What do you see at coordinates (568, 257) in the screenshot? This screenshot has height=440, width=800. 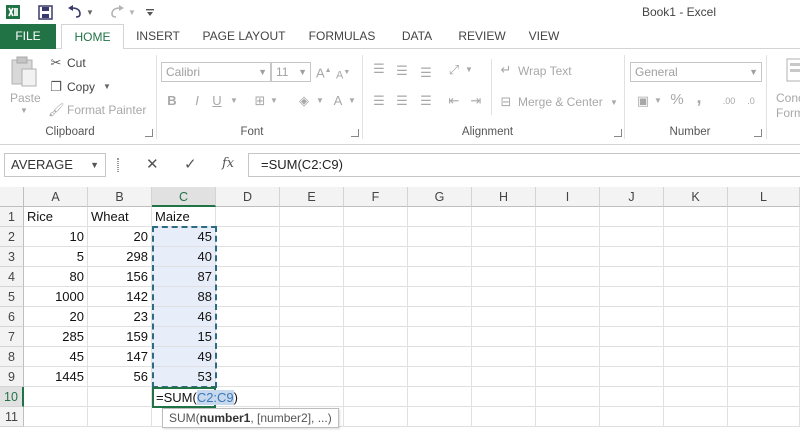 I see `cell-i3` at bounding box center [568, 257].